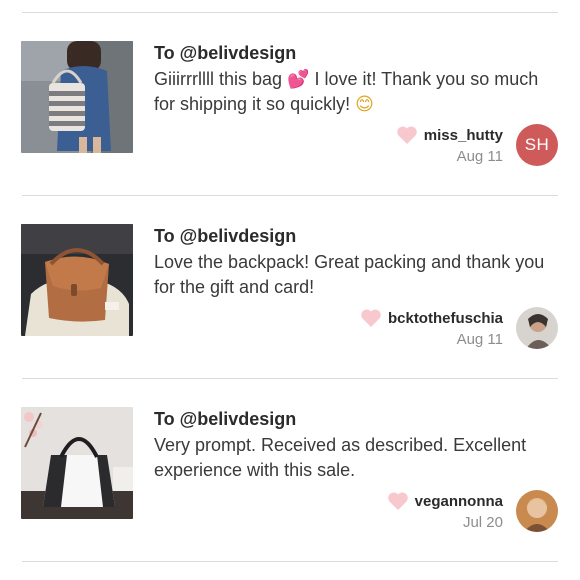  I want to click on brown-backpack-photo-icon, so click(77, 280).